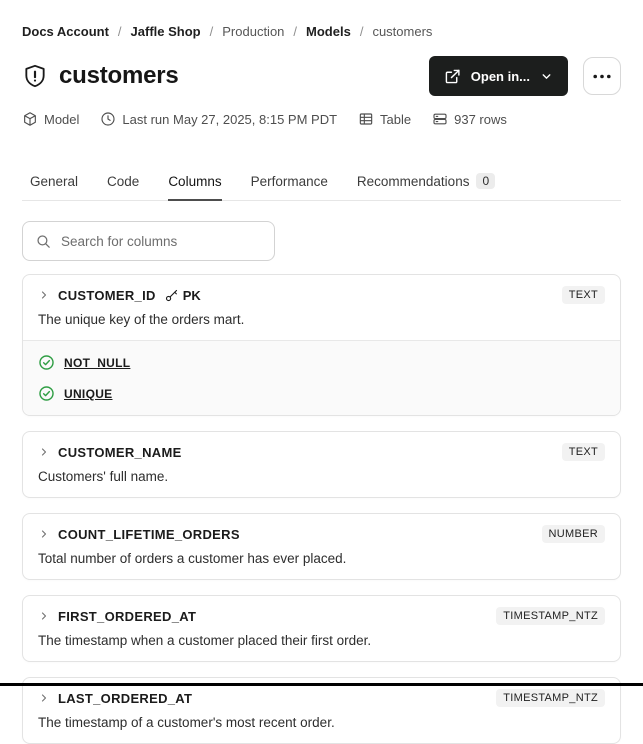 This screenshot has width=643, height=744. Describe the element at coordinates (107, 295) in the screenshot. I see `column-name: CUSTOMER_ID` at that location.